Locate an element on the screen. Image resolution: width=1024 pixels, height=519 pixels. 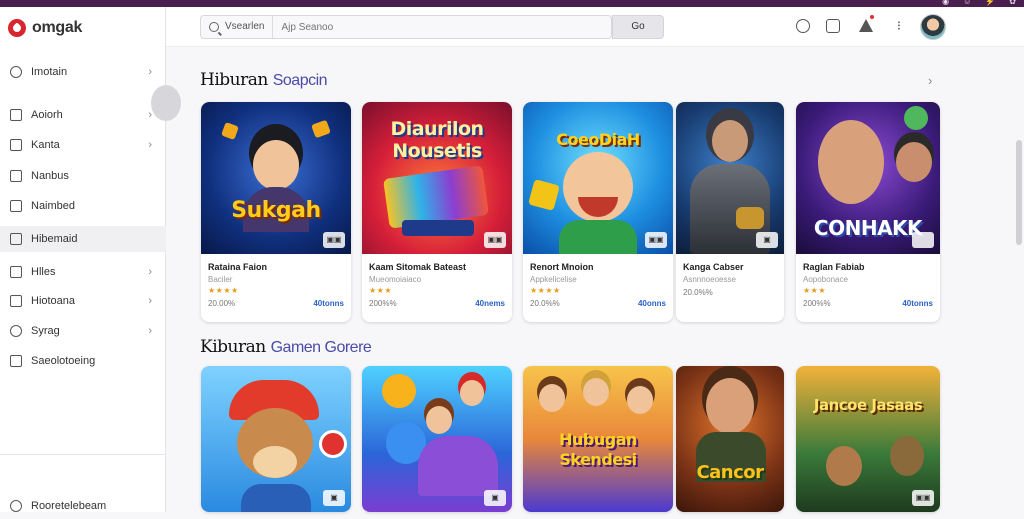
game-developer: Mueomoiaiaco is located at coordinates (395, 279).